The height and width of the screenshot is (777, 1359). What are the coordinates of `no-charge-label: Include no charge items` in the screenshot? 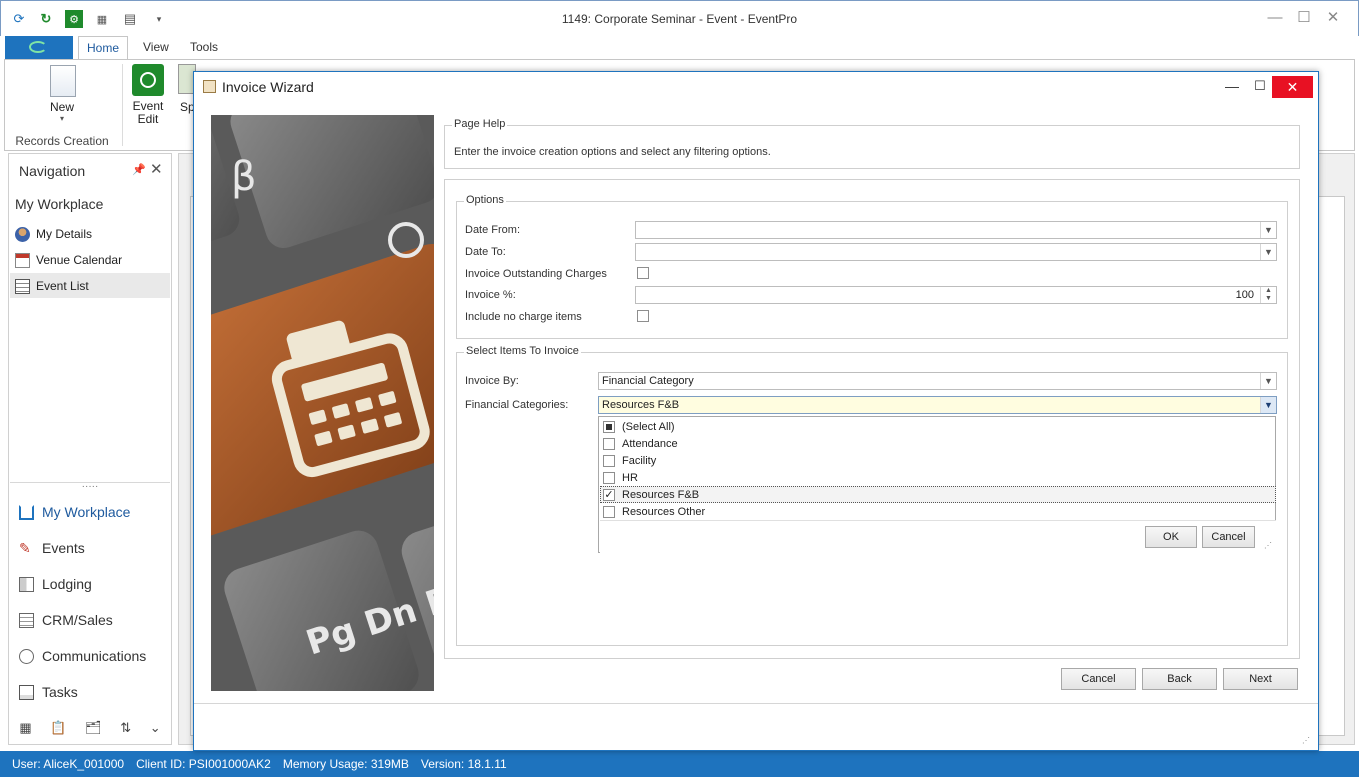 It's located at (523, 317).